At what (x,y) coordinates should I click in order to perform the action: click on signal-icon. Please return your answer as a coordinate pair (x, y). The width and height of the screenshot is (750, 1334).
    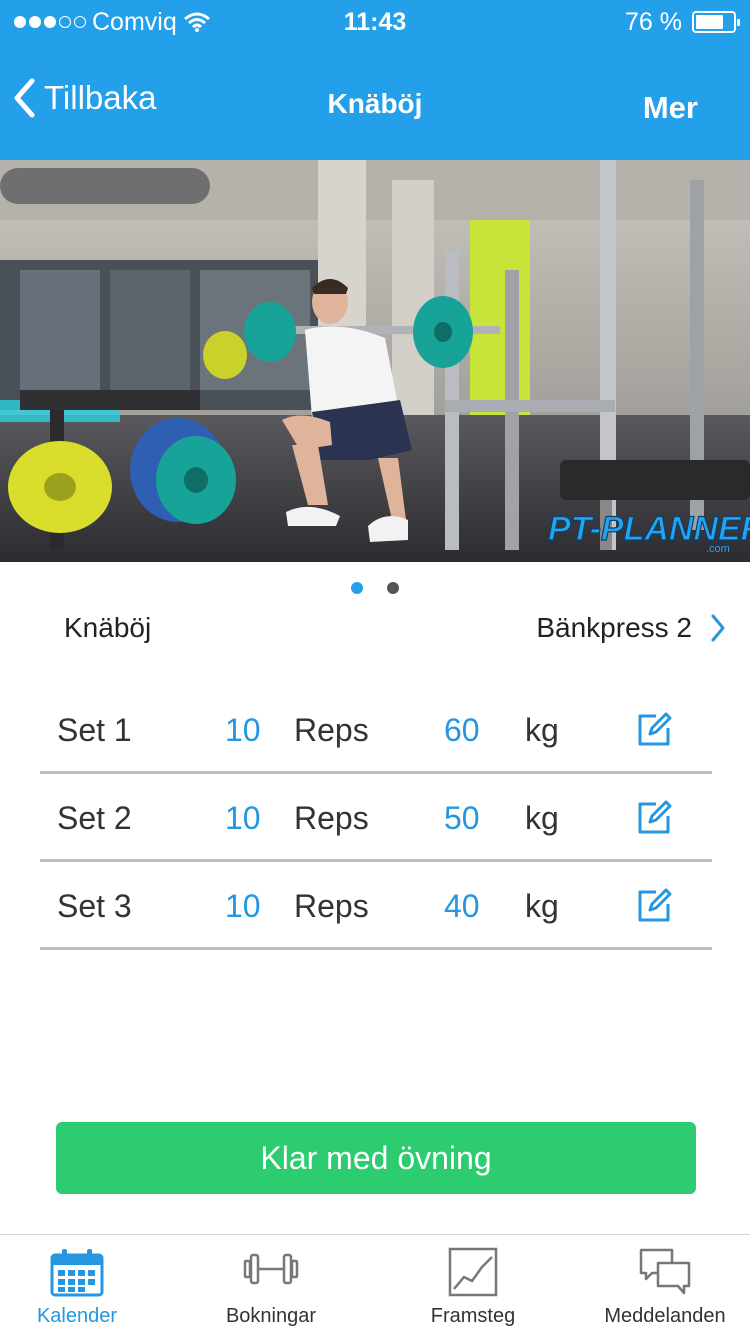
    Looking at the image, I should click on (50, 22).